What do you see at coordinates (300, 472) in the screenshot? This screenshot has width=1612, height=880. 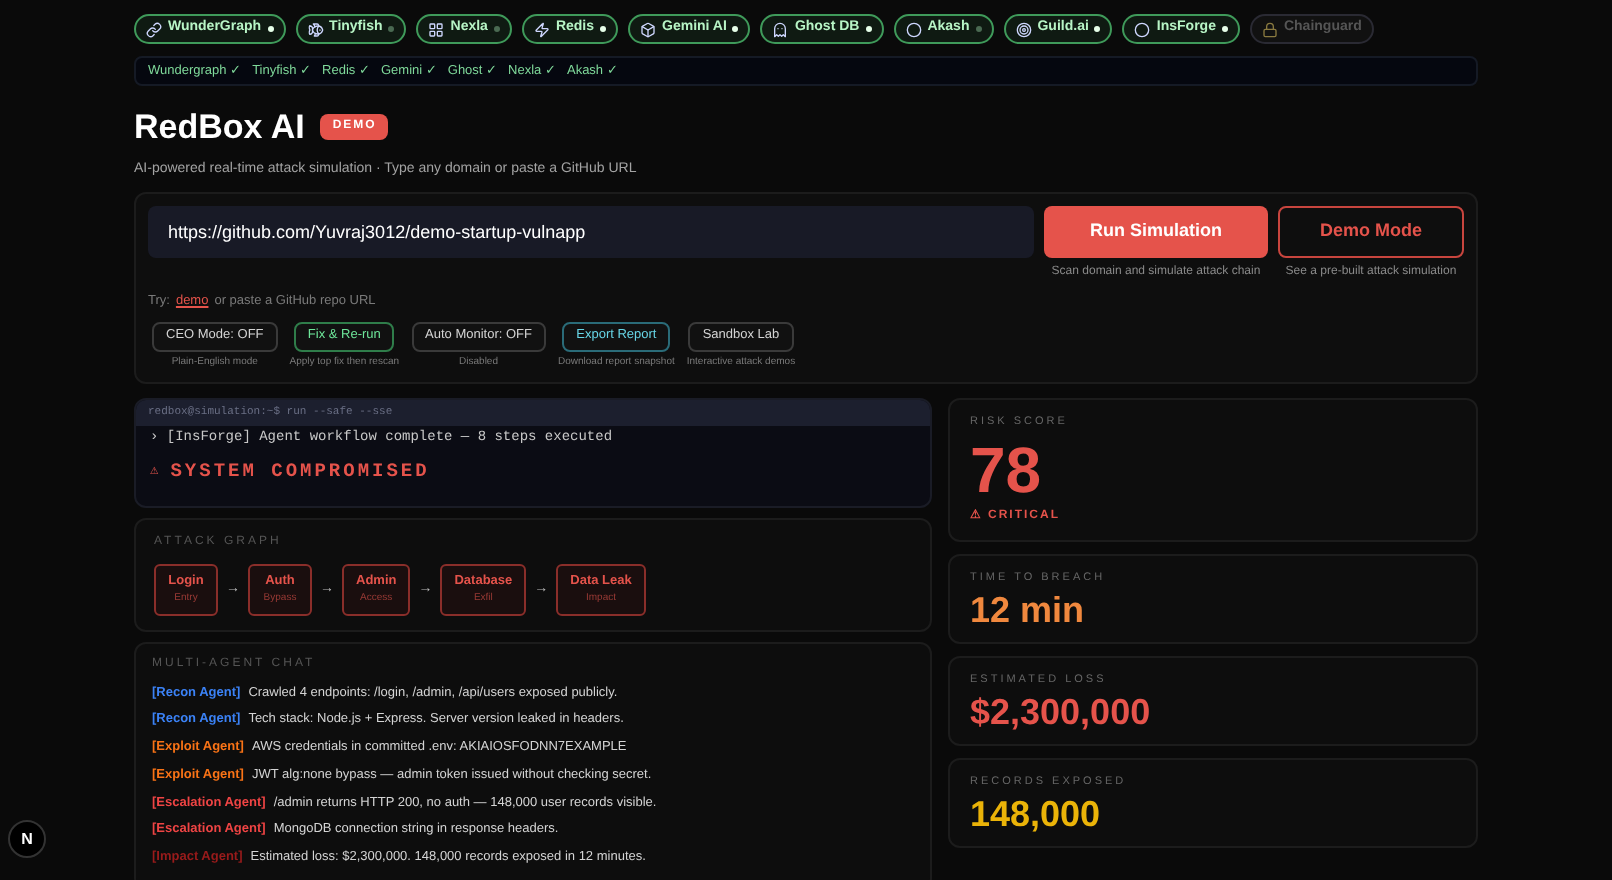 I see `alert-text: SYSTEM COMPROMISED` at bounding box center [300, 472].